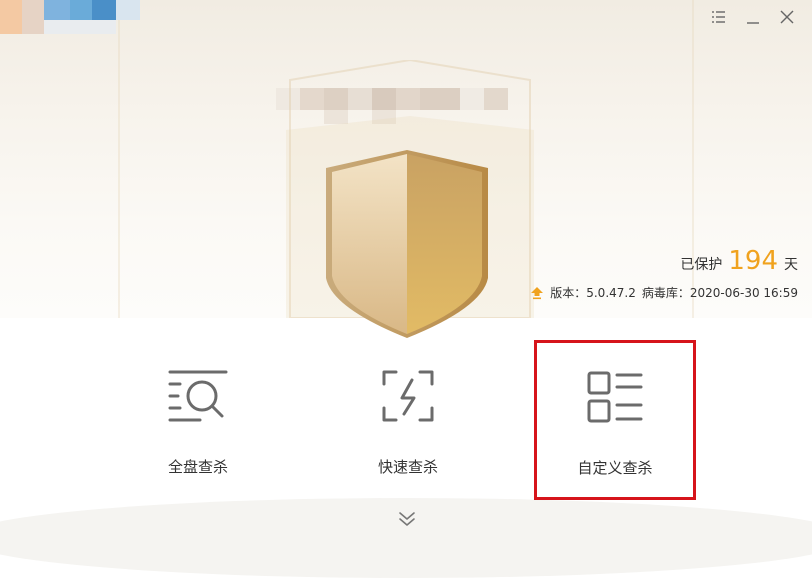 The width and height of the screenshot is (812, 578). What do you see at coordinates (615, 397) in the screenshot?
I see `custom-scan-icon` at bounding box center [615, 397].